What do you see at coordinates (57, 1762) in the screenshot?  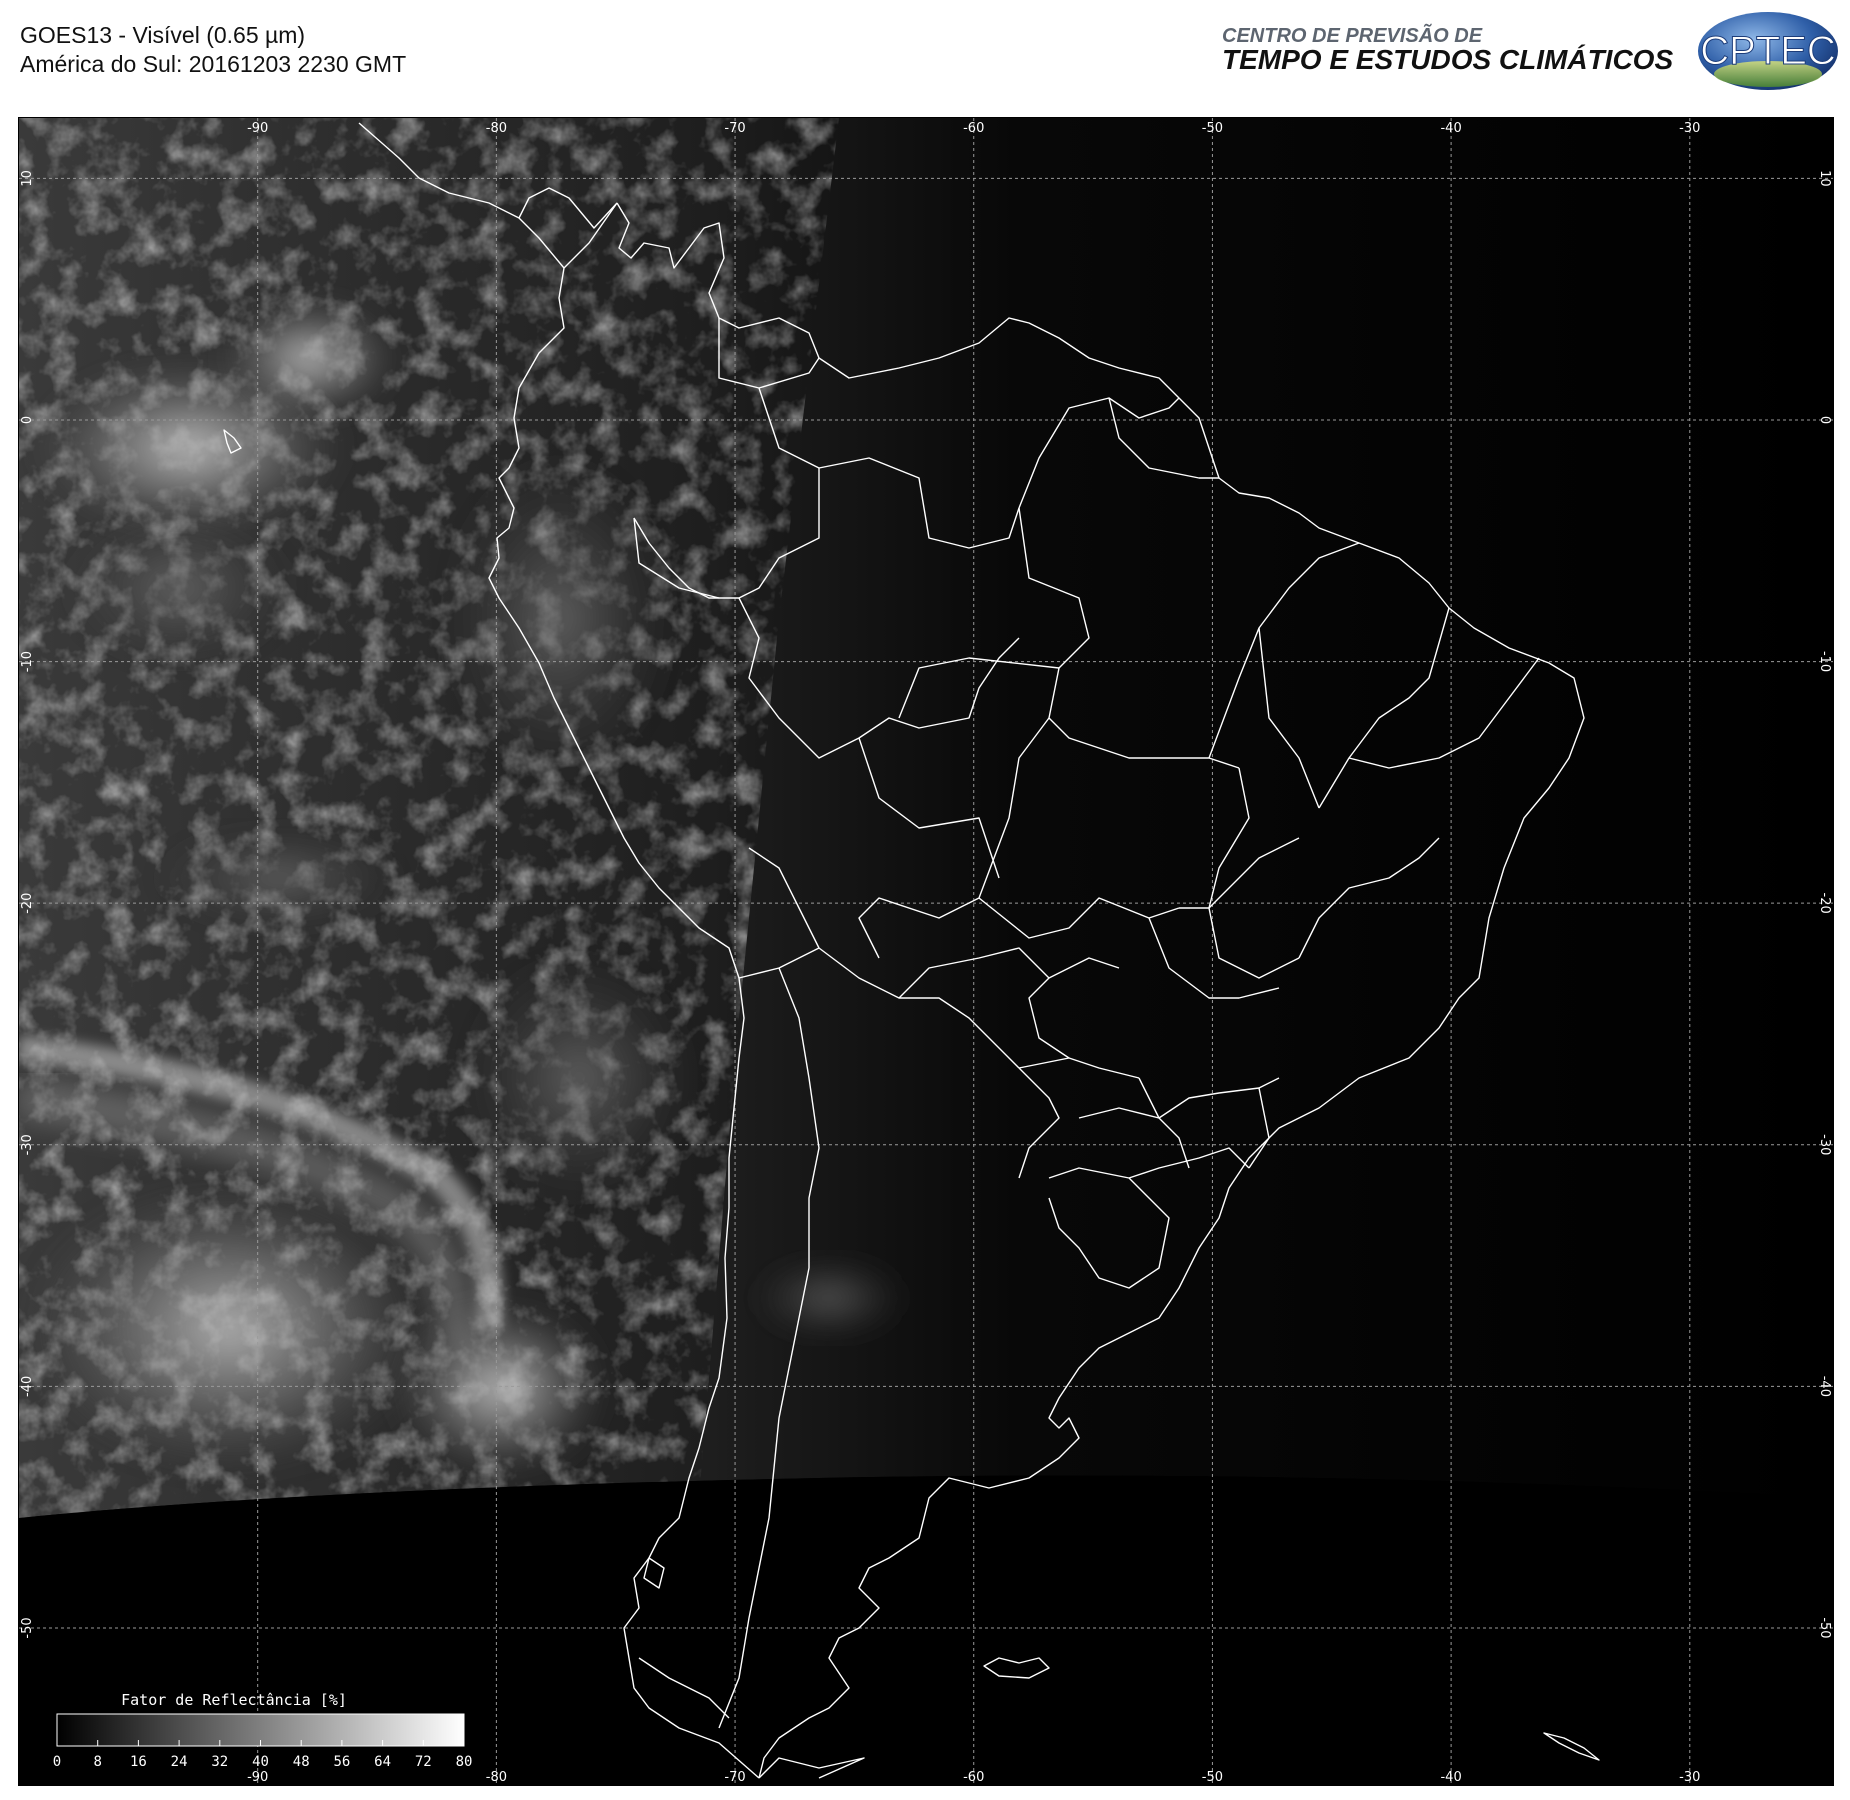 I see `colorbar-tick-label: 0` at bounding box center [57, 1762].